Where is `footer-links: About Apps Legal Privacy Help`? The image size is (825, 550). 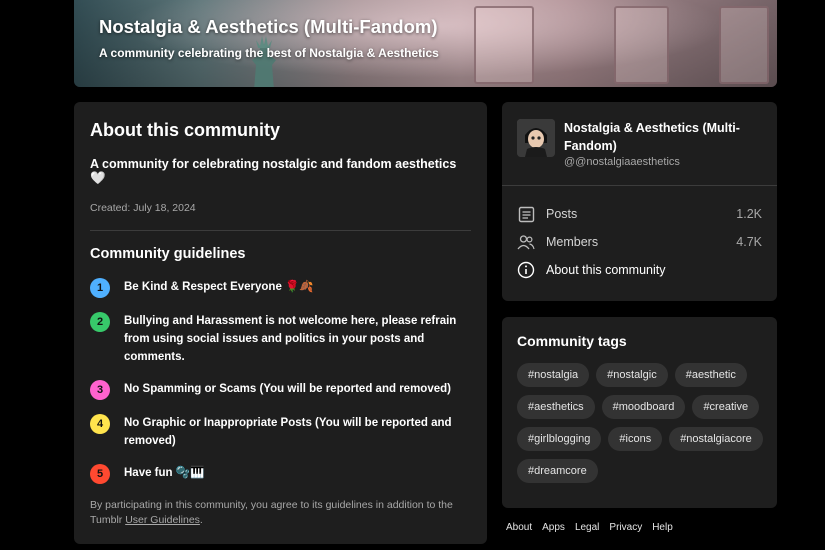 footer-links: About Apps Legal Privacy Help is located at coordinates (589, 527).